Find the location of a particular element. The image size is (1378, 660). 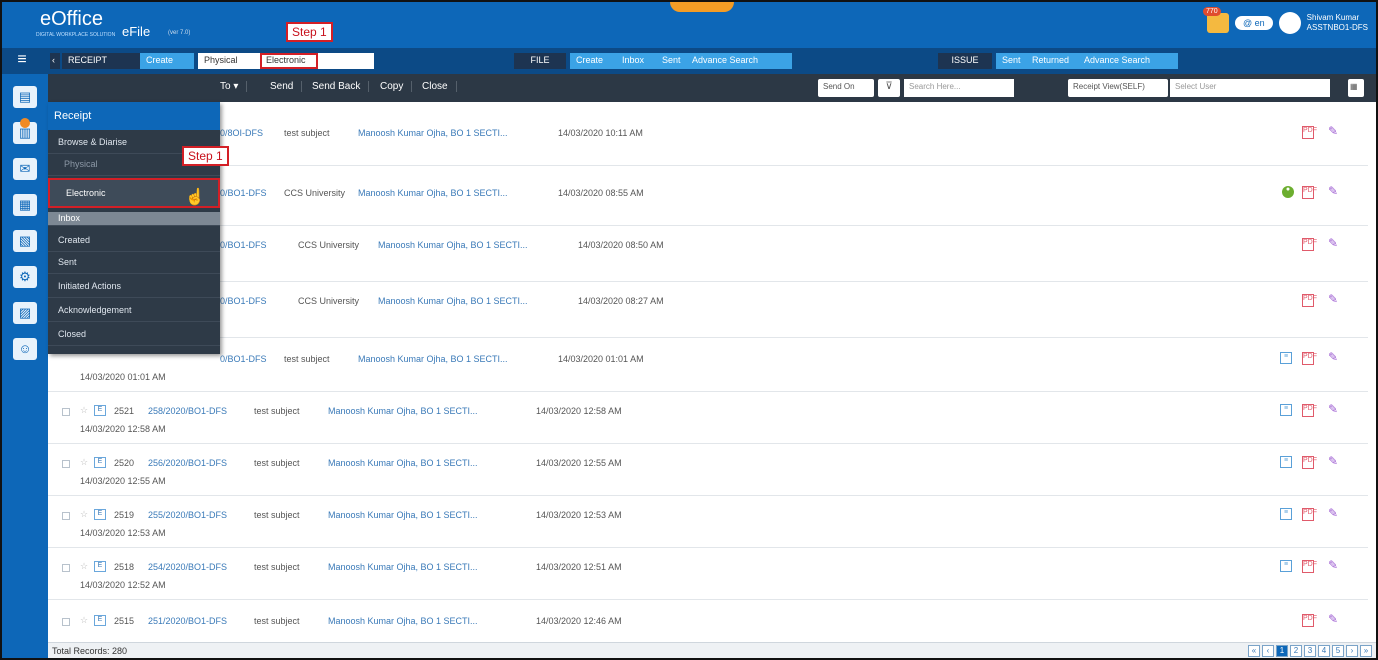

copy-button: Copy is located at coordinates (392, 86).